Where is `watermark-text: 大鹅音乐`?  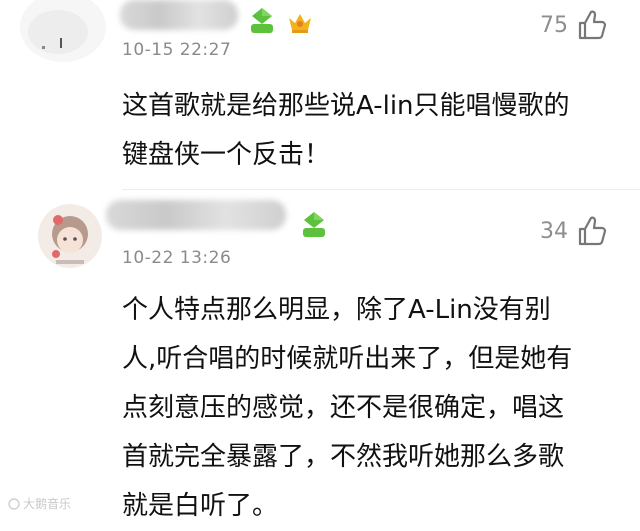
watermark-text: 大鹅音乐 is located at coordinates (47, 504).